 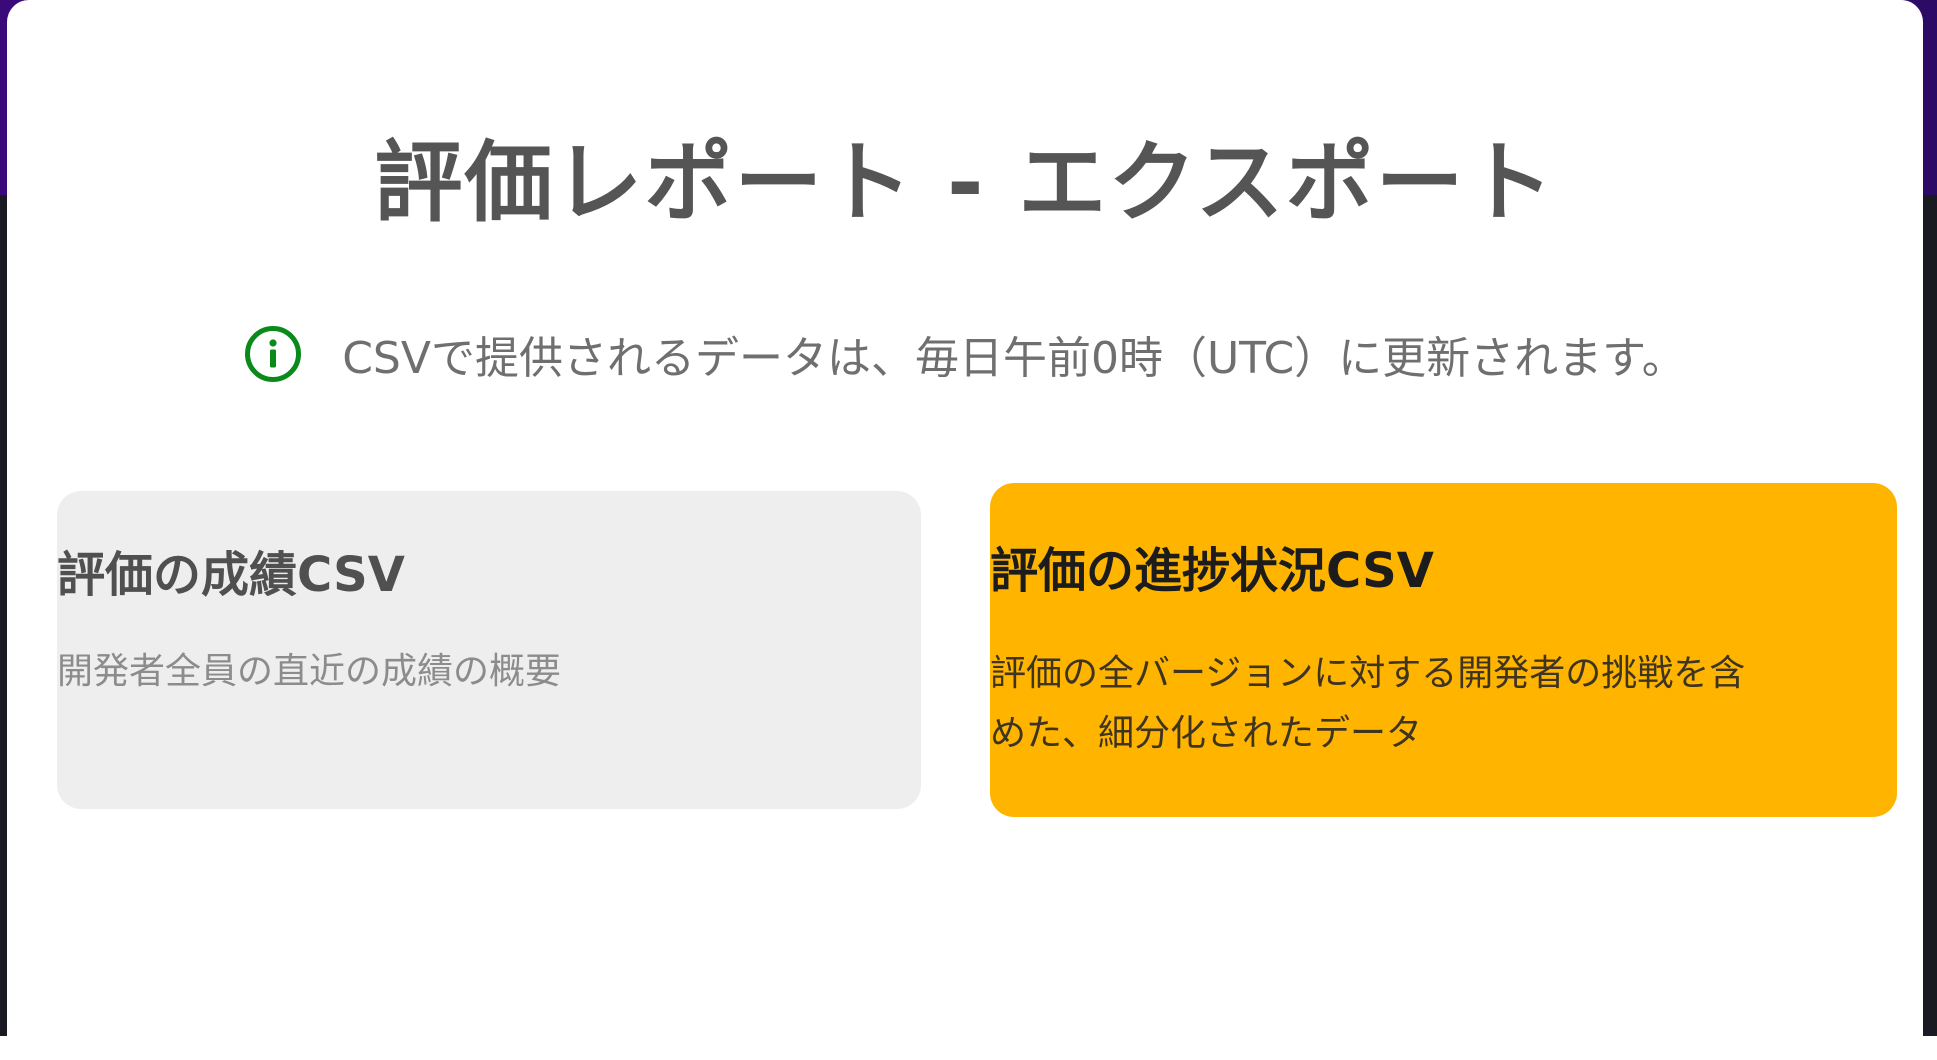 What do you see at coordinates (965, 182) in the screenshot?
I see `modal-title: 評価レポート - エクスポート` at bounding box center [965, 182].